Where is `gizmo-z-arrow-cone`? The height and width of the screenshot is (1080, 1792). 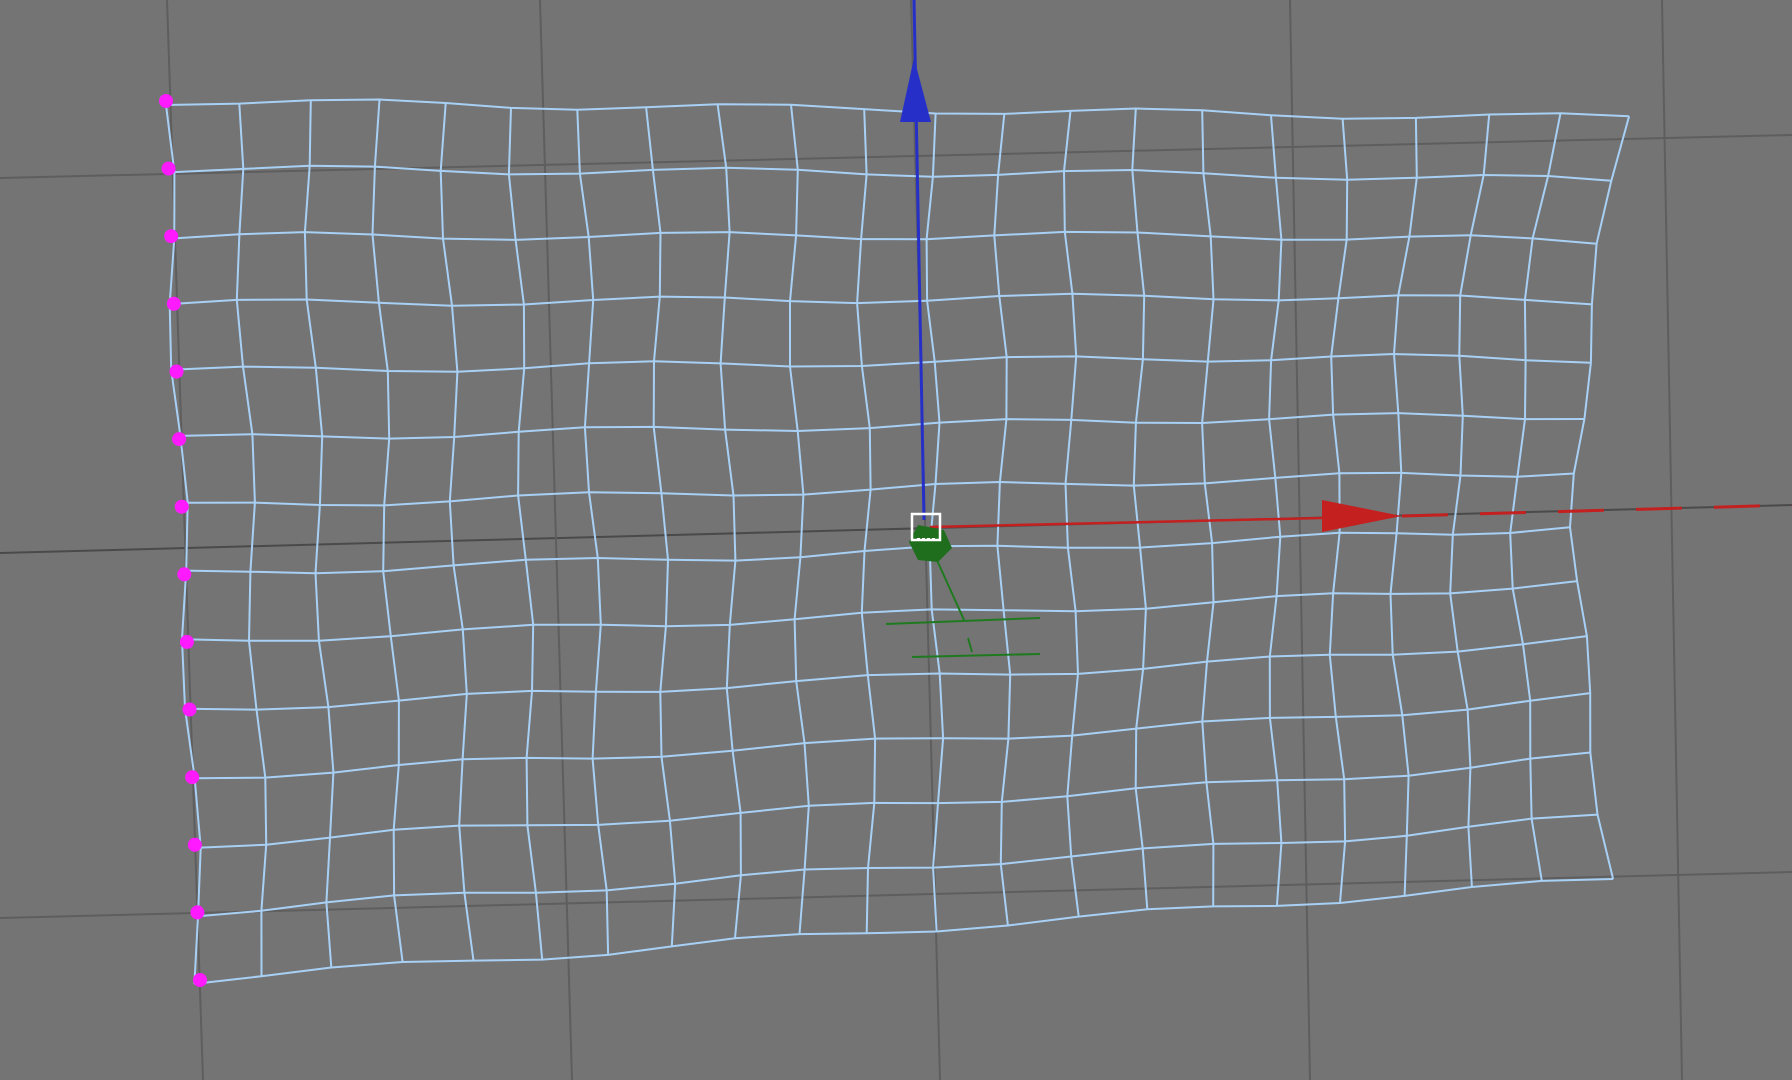 gizmo-z-arrow-cone is located at coordinates (915, 90).